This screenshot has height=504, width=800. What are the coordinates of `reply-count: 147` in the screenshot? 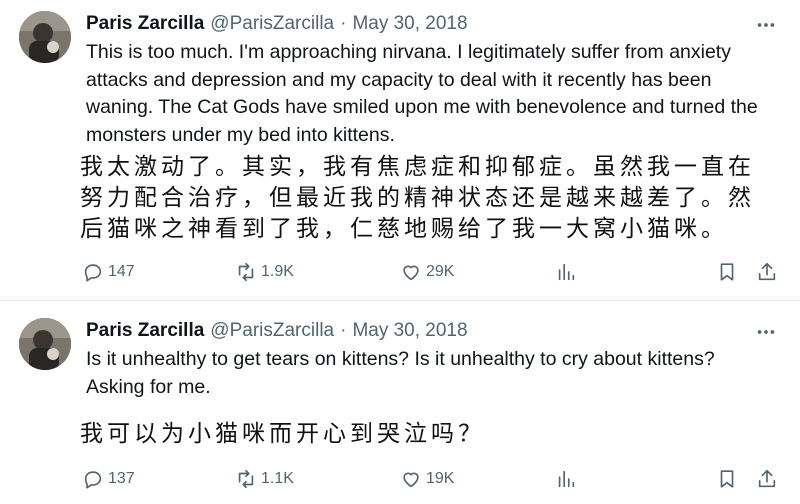 It's located at (121, 271).